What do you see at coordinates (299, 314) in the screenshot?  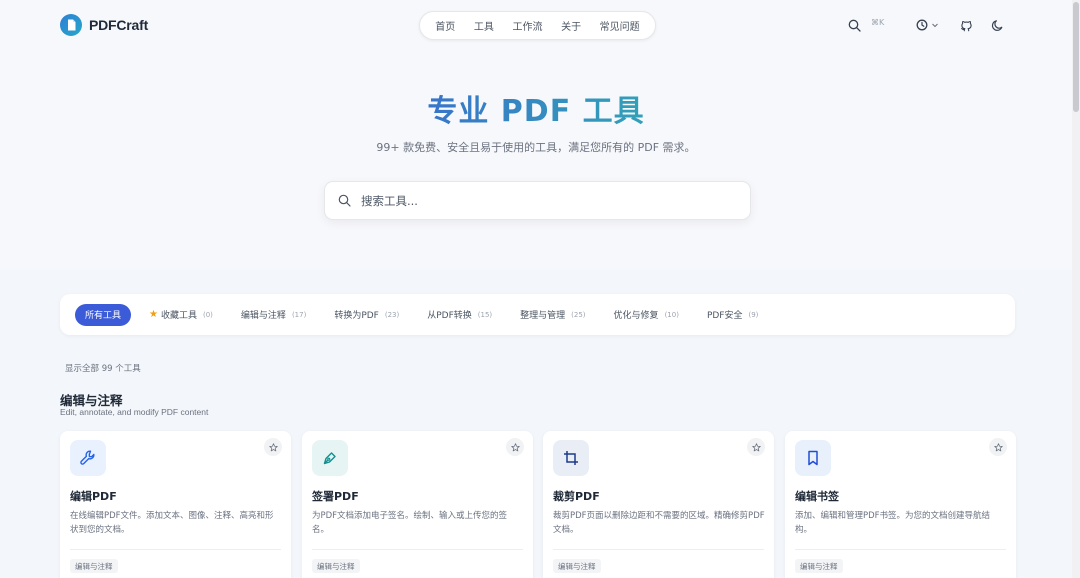 I see `tab-count: (17)` at bounding box center [299, 314].